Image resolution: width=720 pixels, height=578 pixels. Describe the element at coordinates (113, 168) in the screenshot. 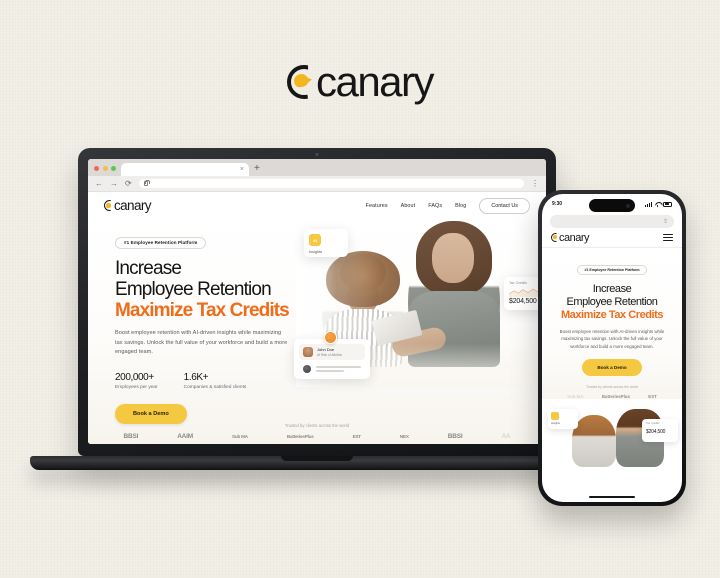

I see `maximize-window-button` at that location.